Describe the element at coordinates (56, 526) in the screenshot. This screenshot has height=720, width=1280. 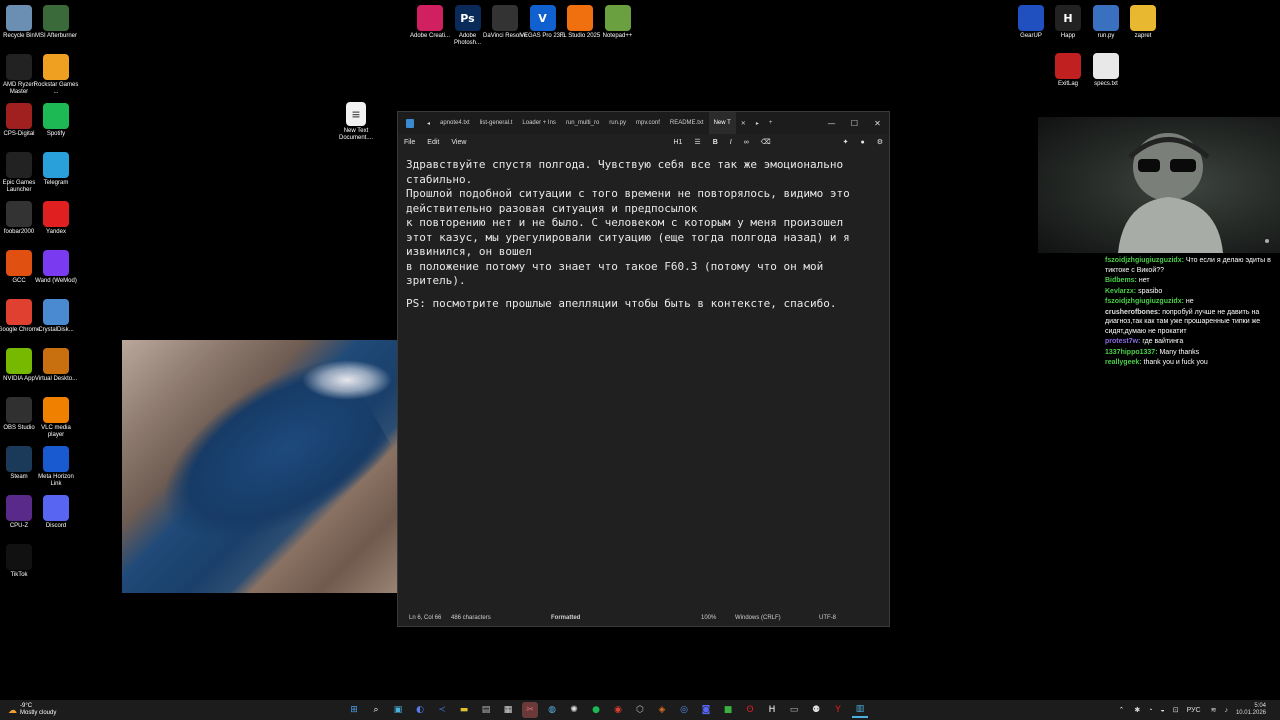
I see `desktop-icon-label: Discord` at that location.